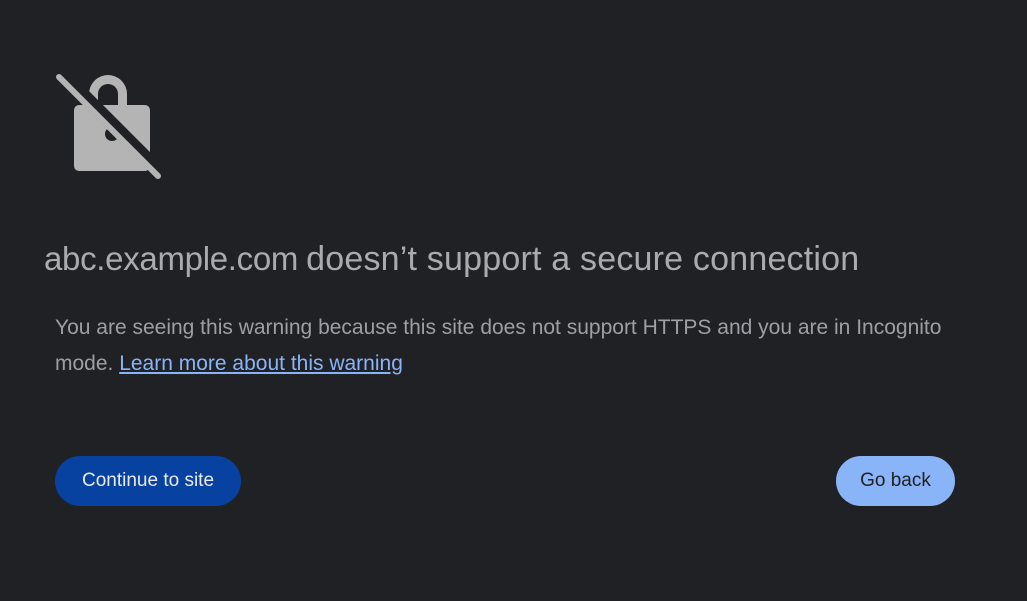  What do you see at coordinates (108, 126) in the screenshot?
I see `insecure-lock-icon` at bounding box center [108, 126].